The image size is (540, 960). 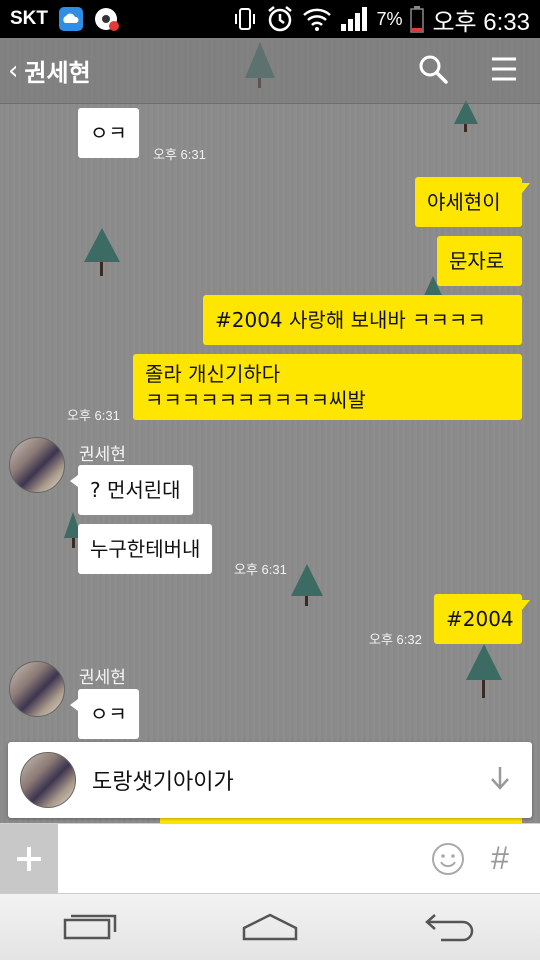 I want to click on back-nav-button, so click(x=450, y=927).